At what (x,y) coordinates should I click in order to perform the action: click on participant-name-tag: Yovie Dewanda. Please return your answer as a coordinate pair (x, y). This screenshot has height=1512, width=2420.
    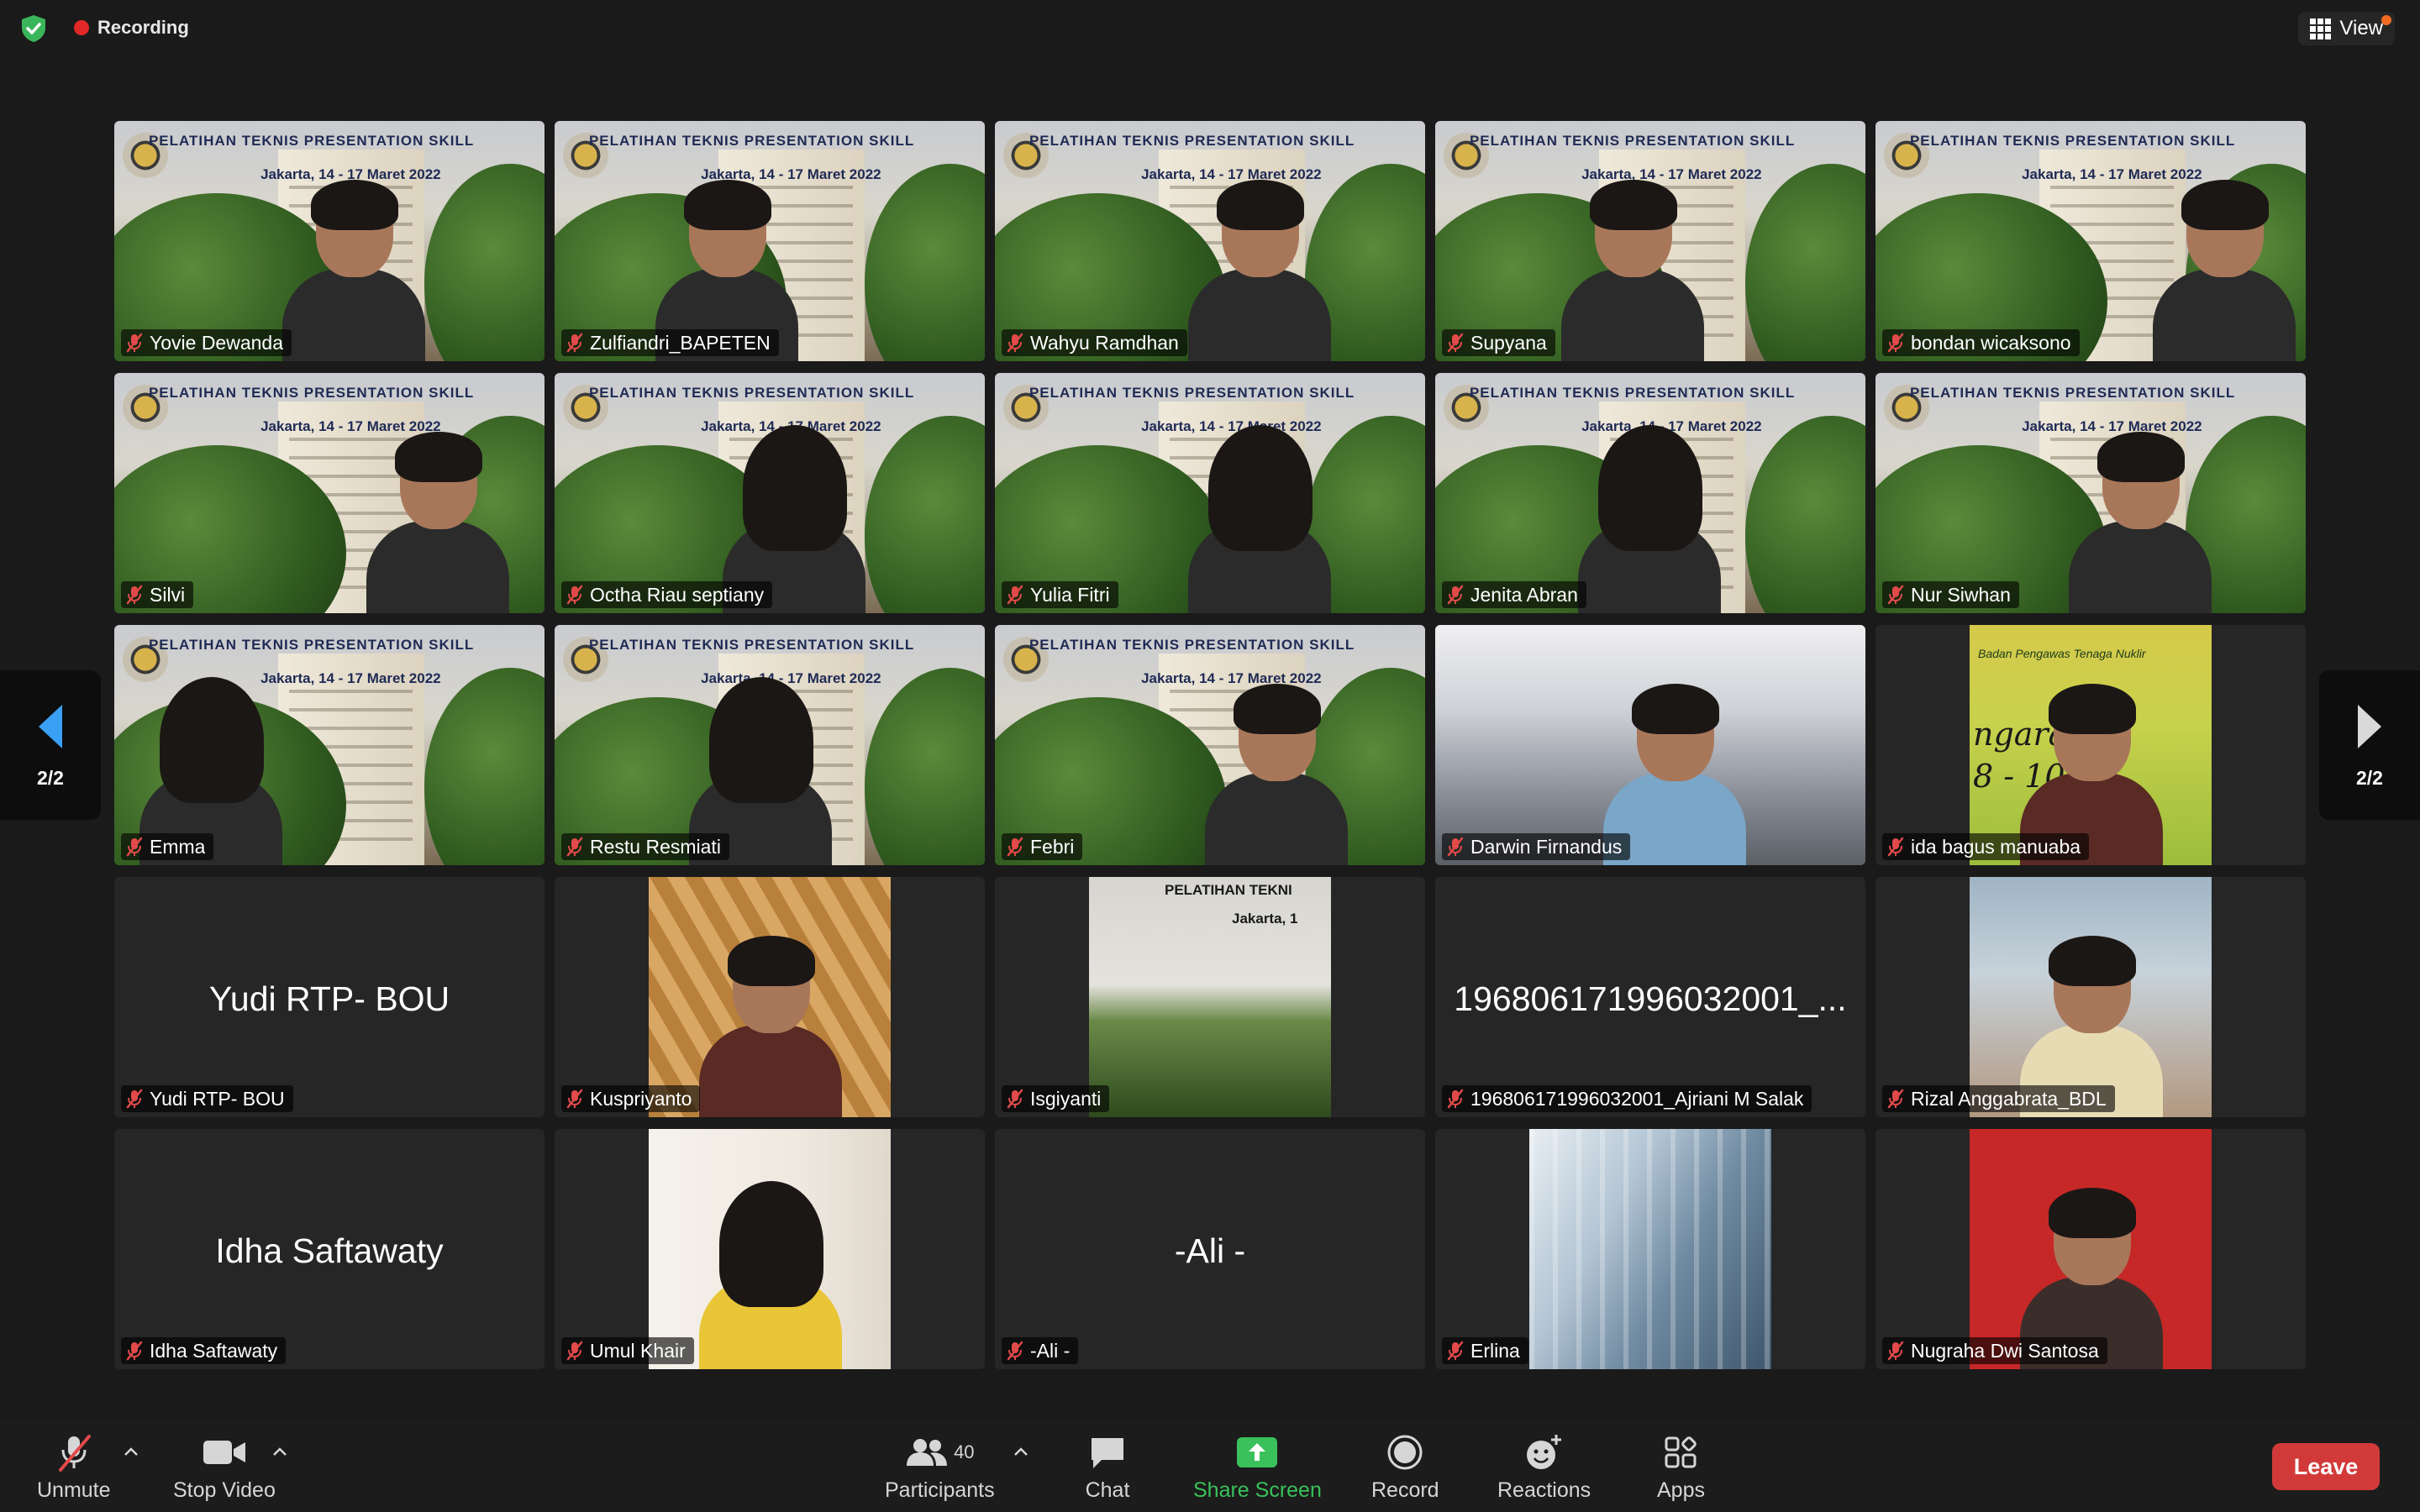
    Looking at the image, I should click on (206, 342).